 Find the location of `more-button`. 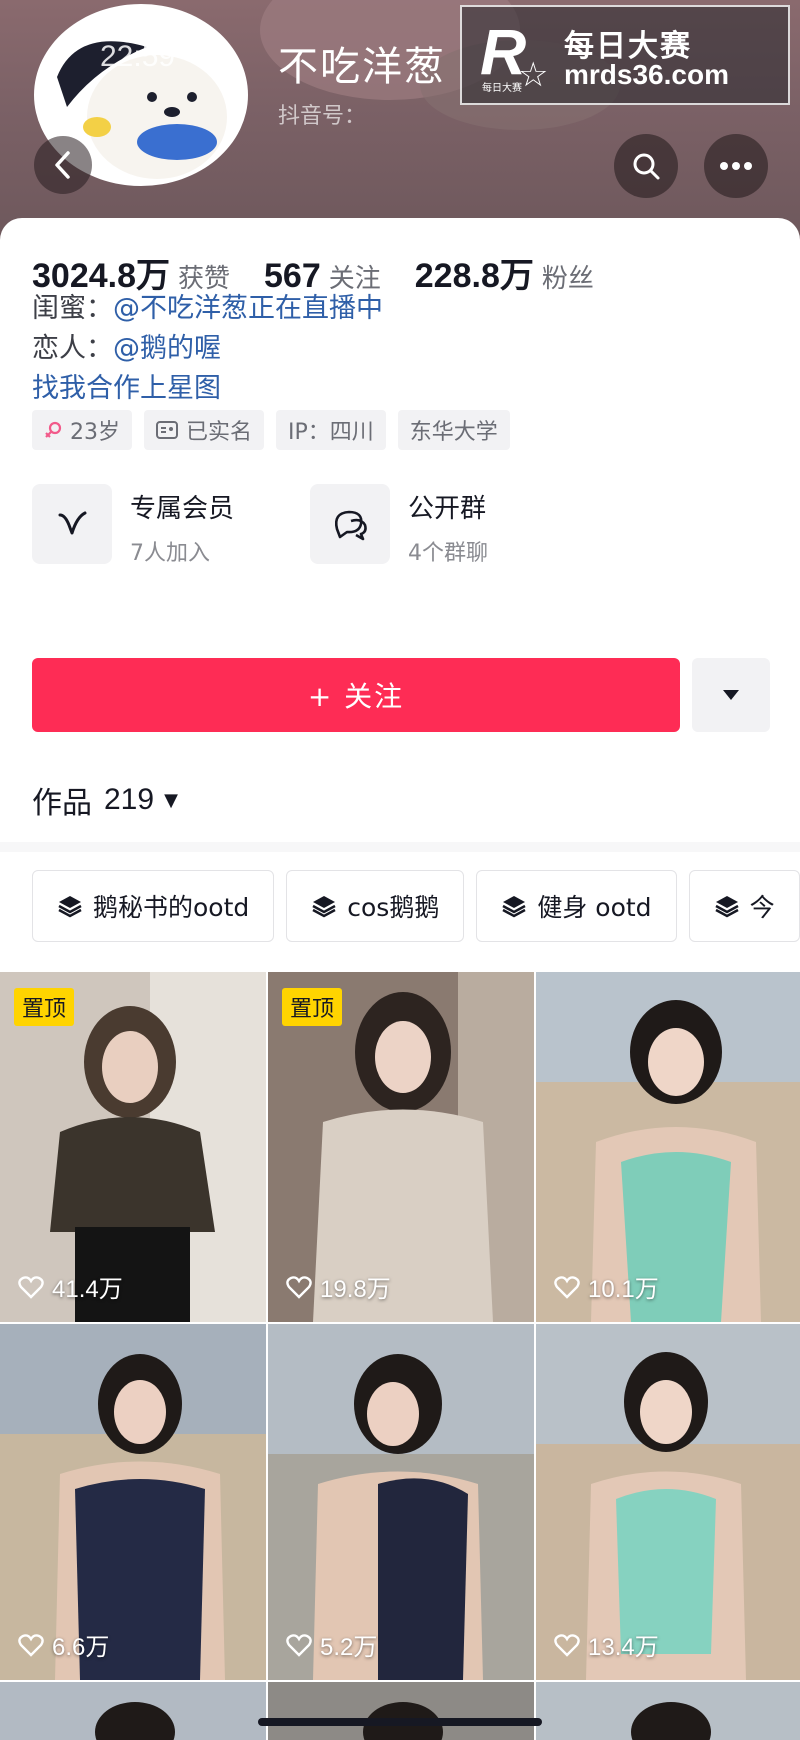

more-button is located at coordinates (736, 166).